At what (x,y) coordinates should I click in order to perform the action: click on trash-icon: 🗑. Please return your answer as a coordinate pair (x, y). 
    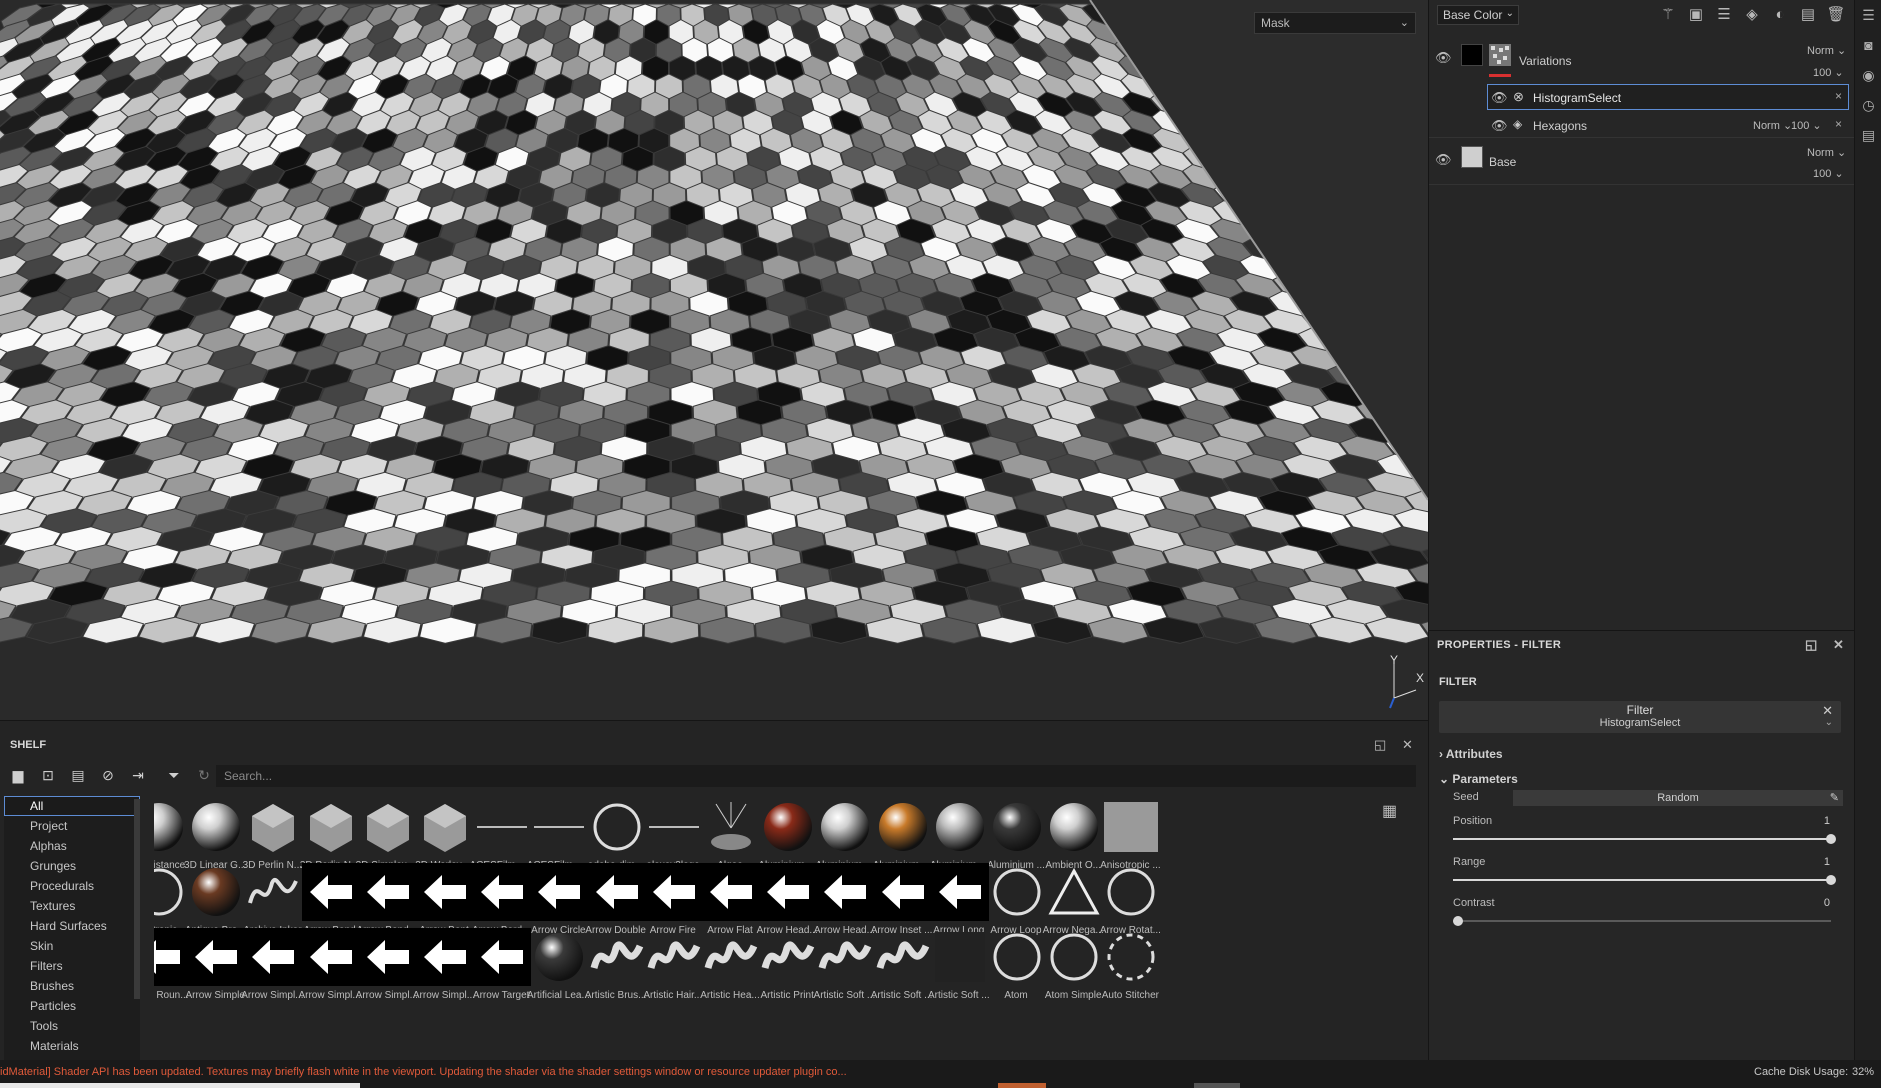
    Looking at the image, I should click on (1836, 14).